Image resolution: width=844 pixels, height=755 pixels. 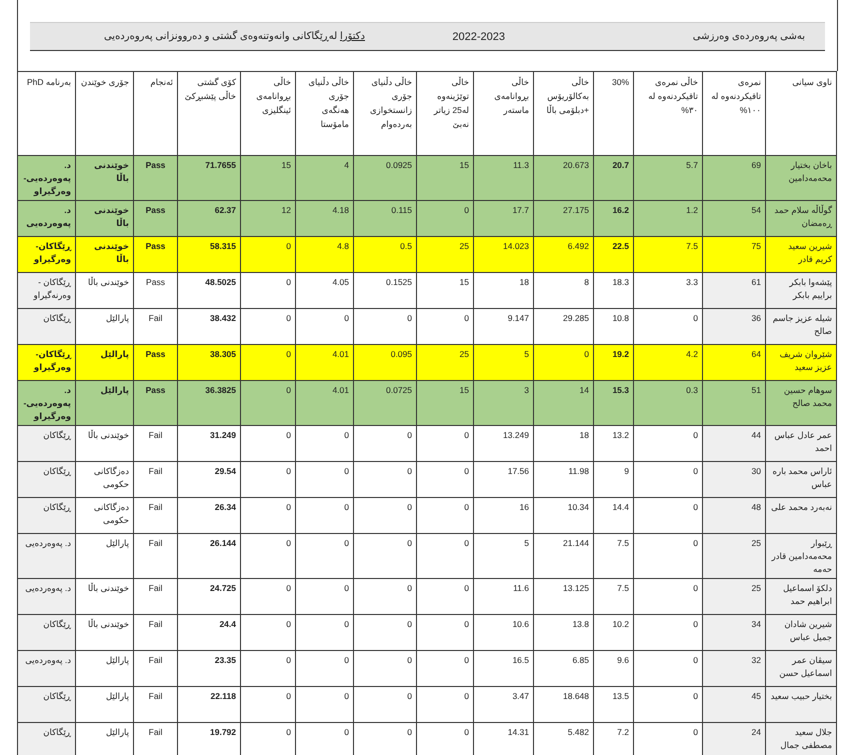 What do you see at coordinates (478, 36) in the screenshot?
I see `year-label: 2022-2023` at bounding box center [478, 36].